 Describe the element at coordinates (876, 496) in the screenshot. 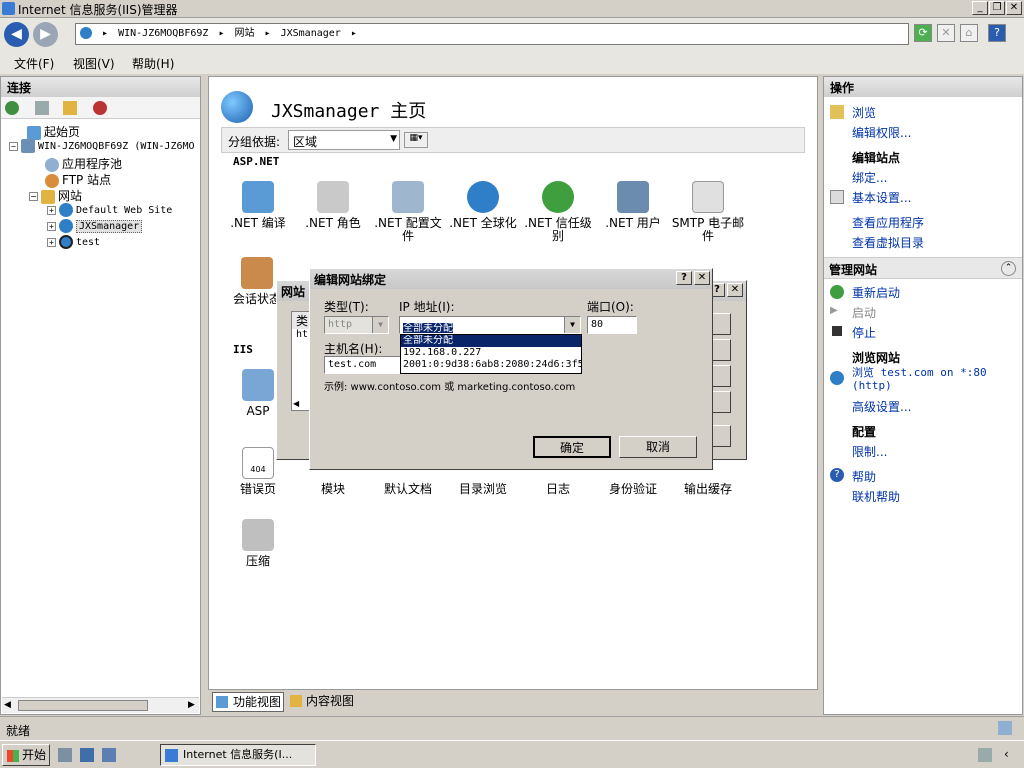

I see `action-online-help: 联机帮助` at that location.